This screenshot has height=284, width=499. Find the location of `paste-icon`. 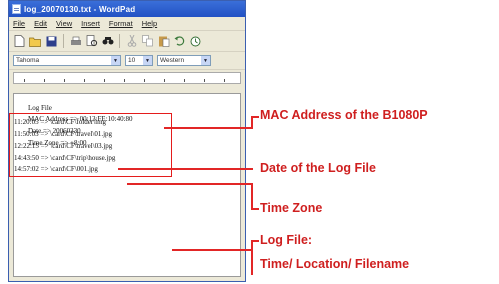

paste-icon is located at coordinates (163, 41).